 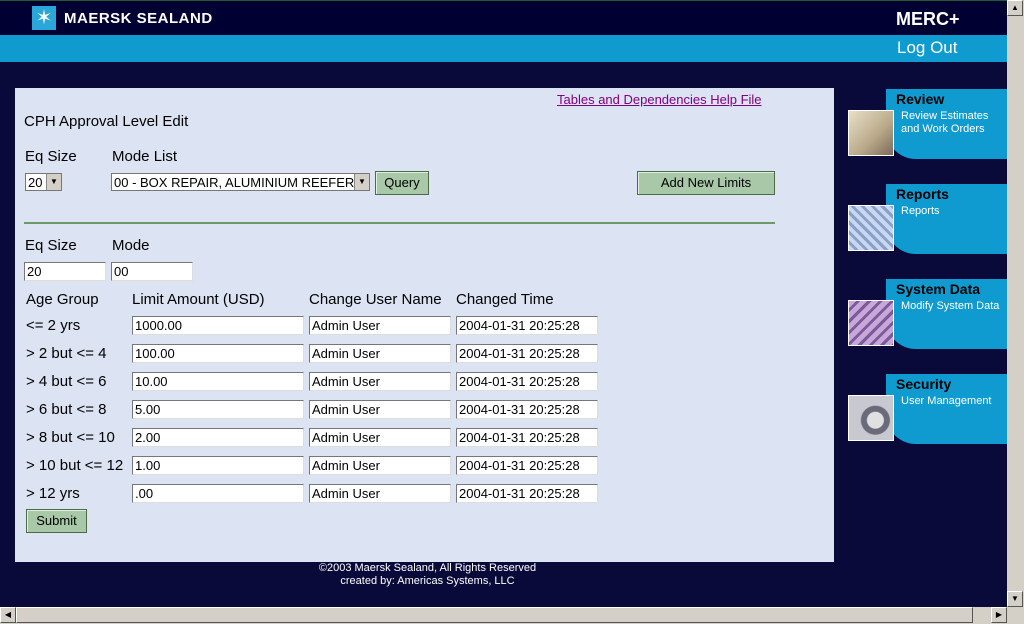 I want to click on mode-list-label: Mode List, so click(x=145, y=156).